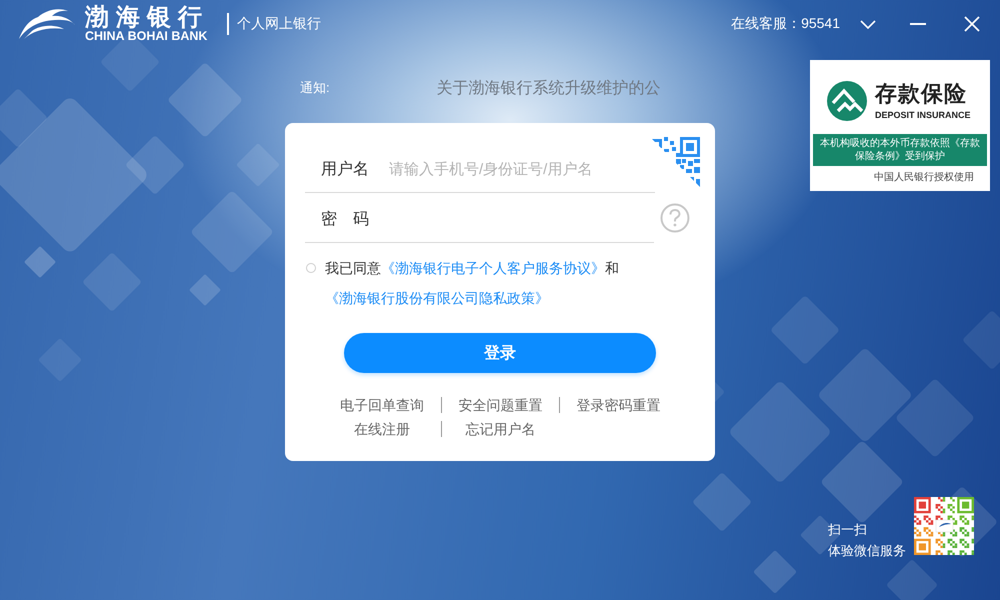 Image resolution: width=1000 pixels, height=600 pixels. Describe the element at coordinates (923, 115) in the screenshot. I see `insurance-subtitle: DEPOSIT INSURANCE` at that location.